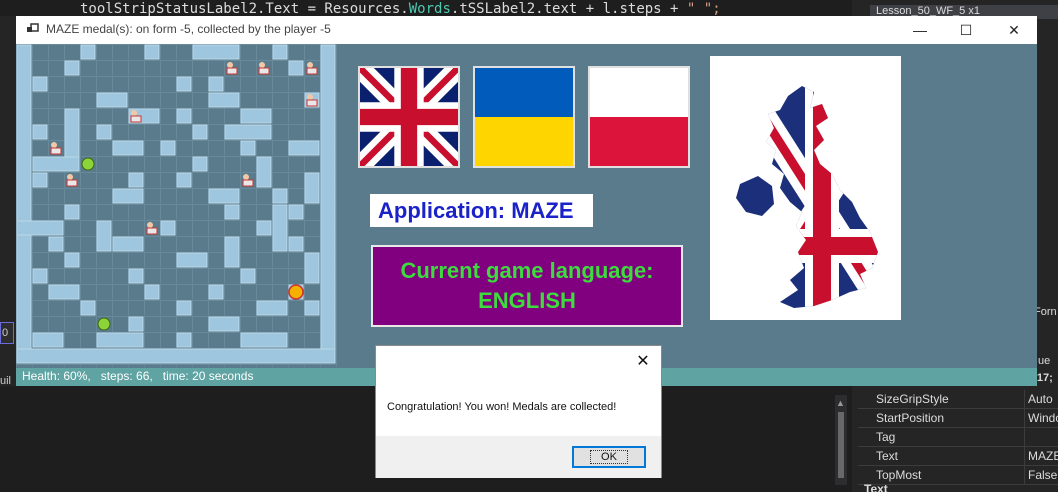  Describe the element at coordinates (1014, 30) in the screenshot. I see `close-button: ✕` at that location.